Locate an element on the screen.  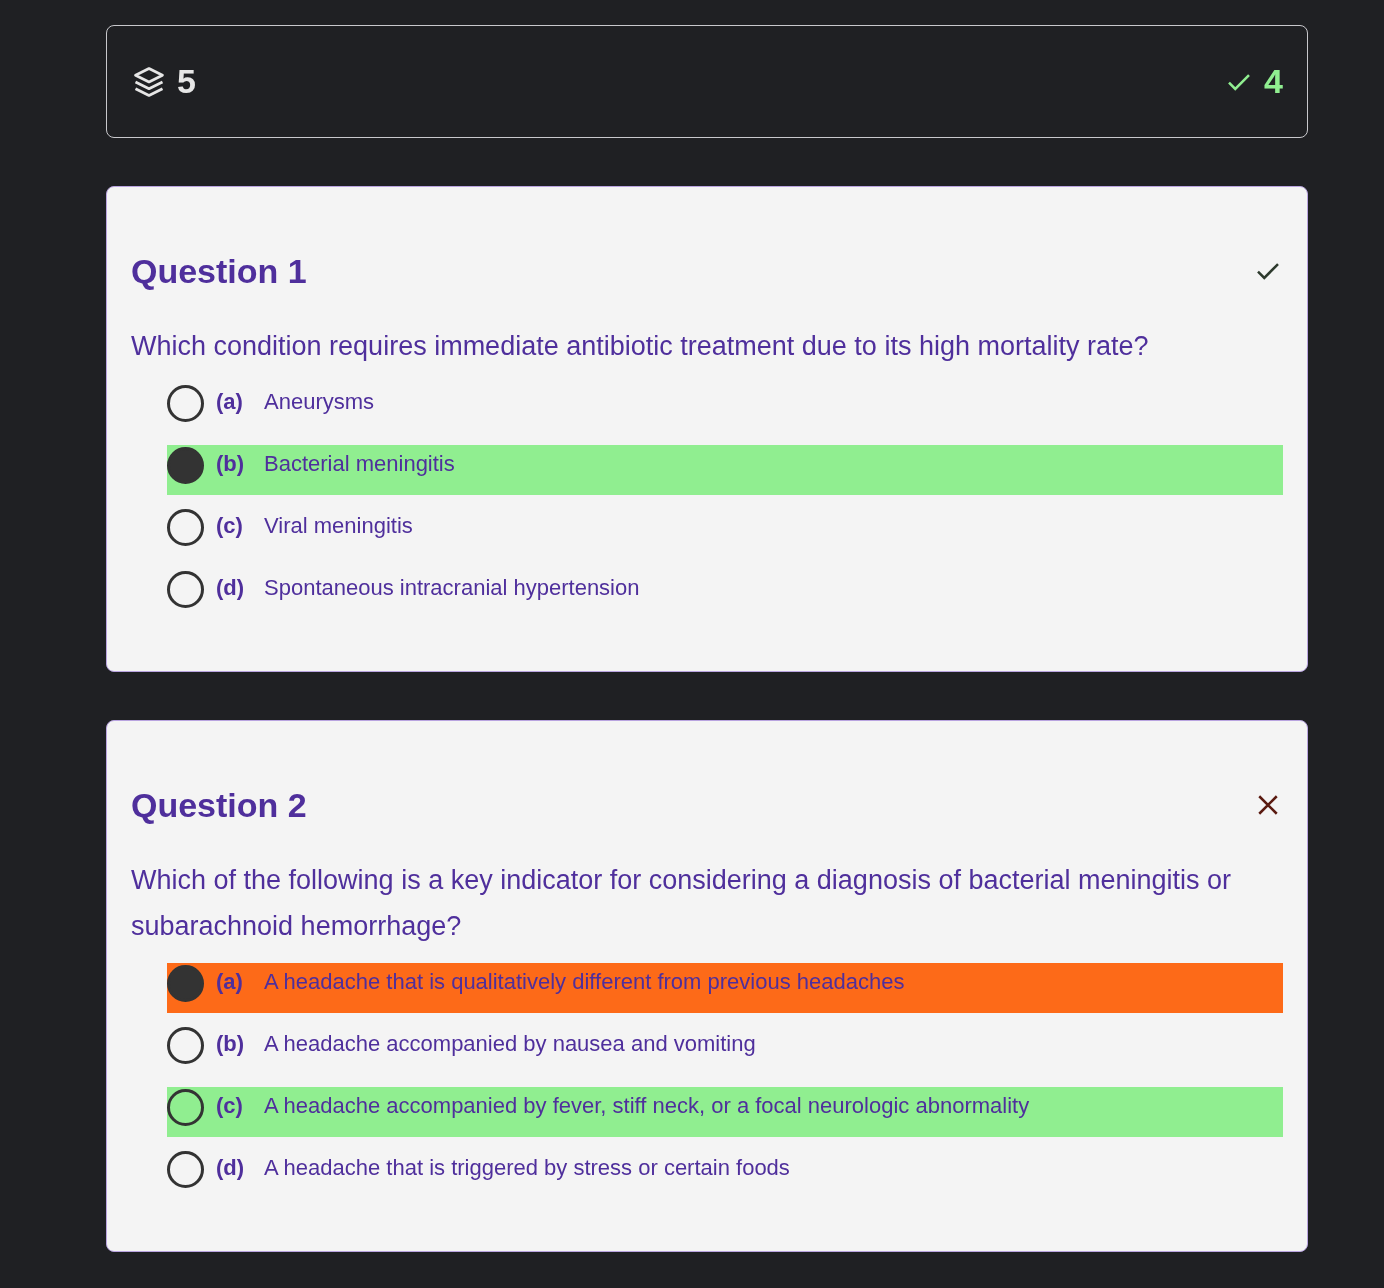
question-count: 5 is located at coordinates (186, 81).